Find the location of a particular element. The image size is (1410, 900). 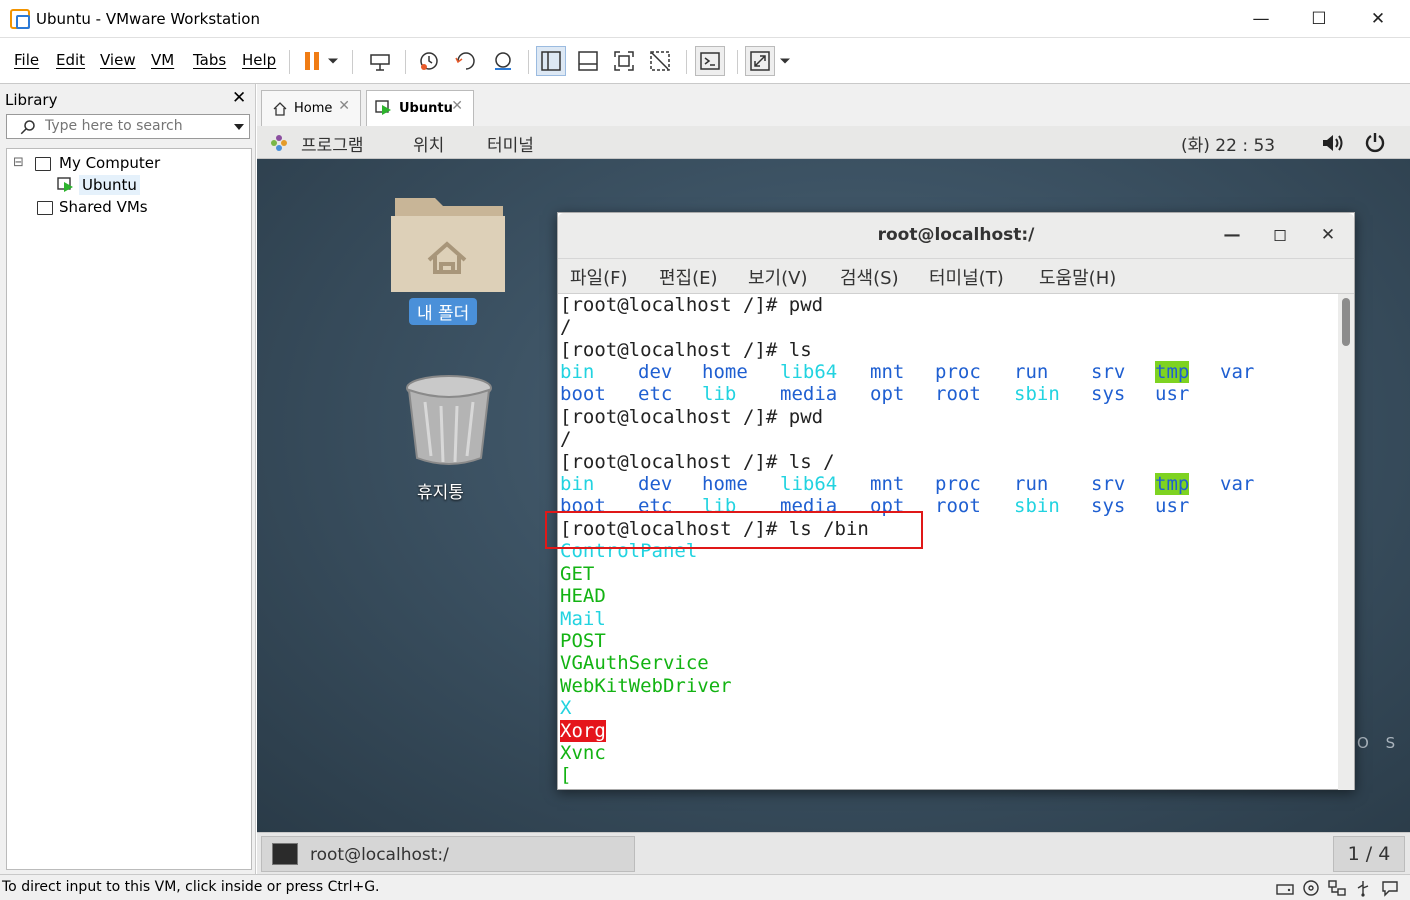

terminal-menu-file: 파일(F) is located at coordinates (599, 277).